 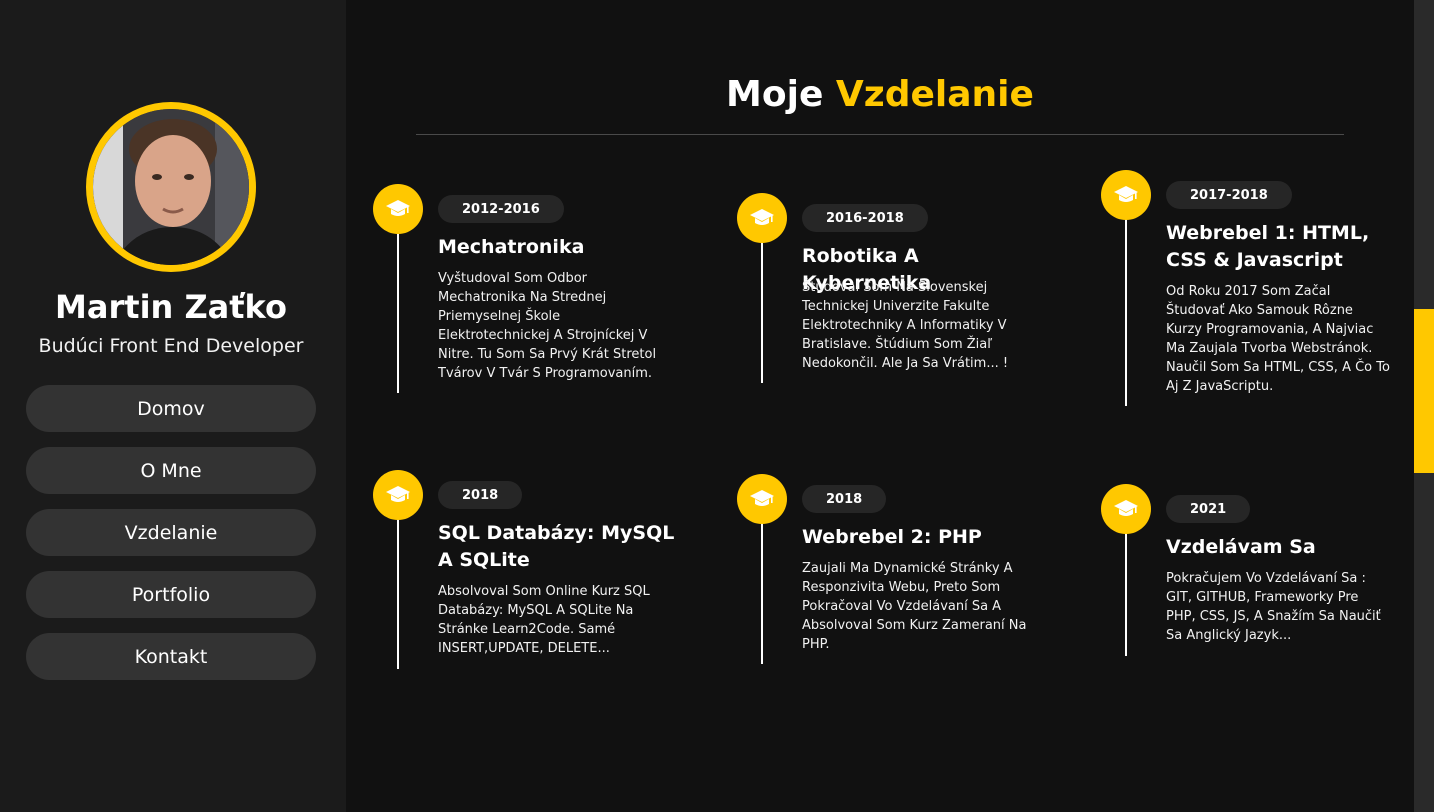 I want to click on education-title: Vzdelávam Sa, so click(x=1241, y=547).